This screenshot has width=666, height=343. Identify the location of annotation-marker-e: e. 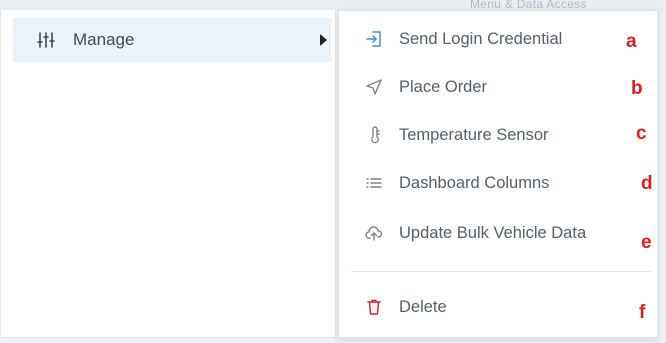
(646, 242).